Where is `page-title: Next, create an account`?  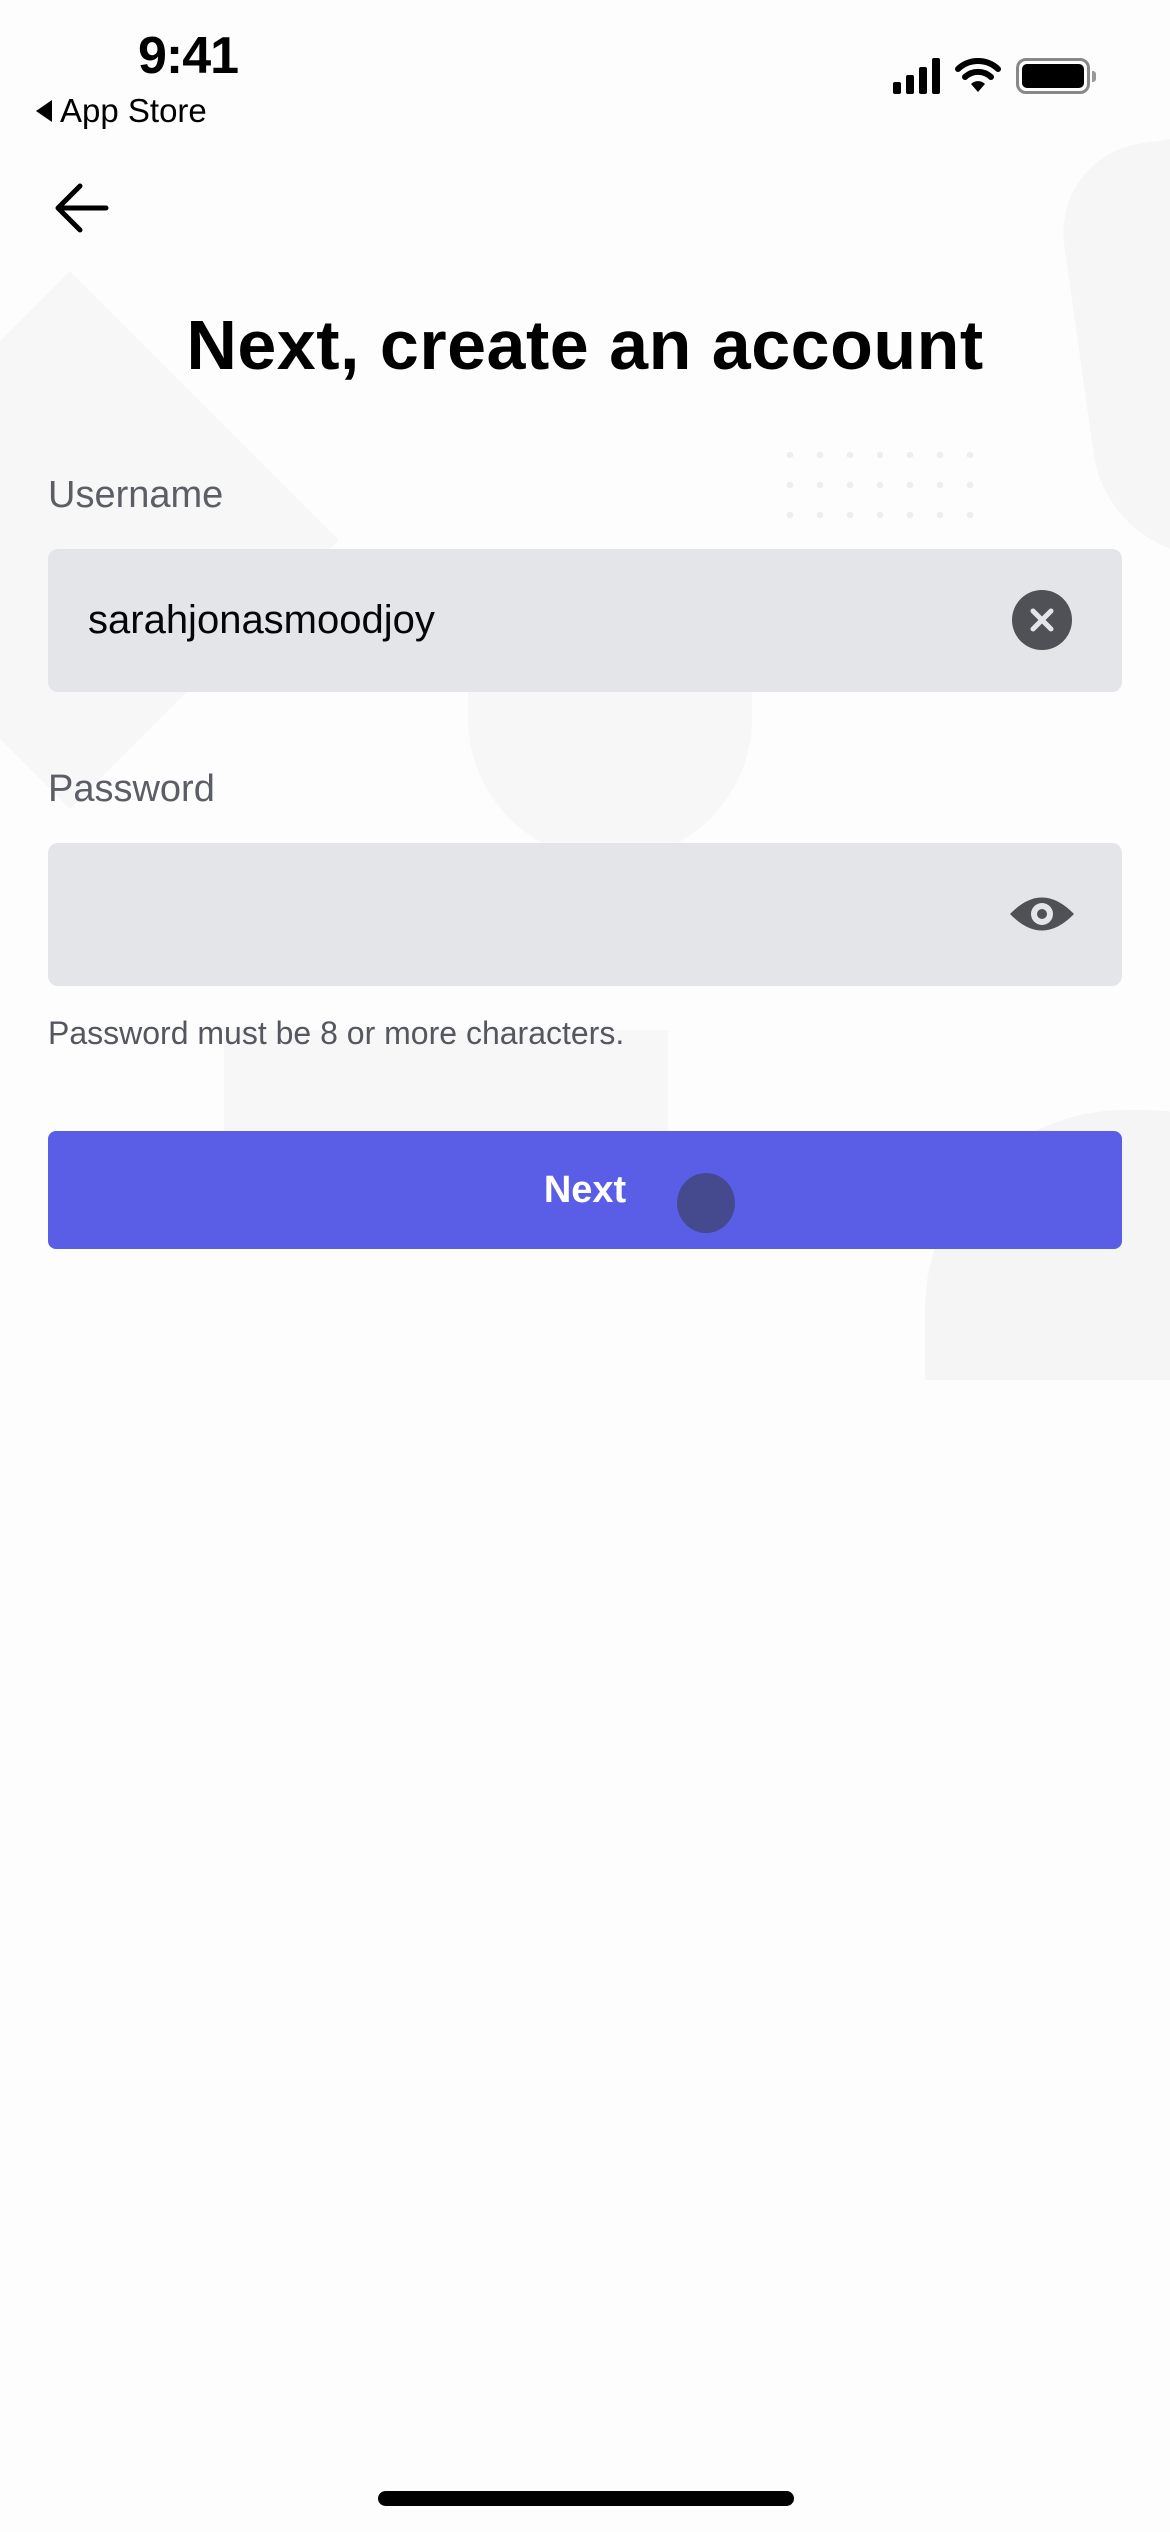
page-title: Next, create an account is located at coordinates (585, 345).